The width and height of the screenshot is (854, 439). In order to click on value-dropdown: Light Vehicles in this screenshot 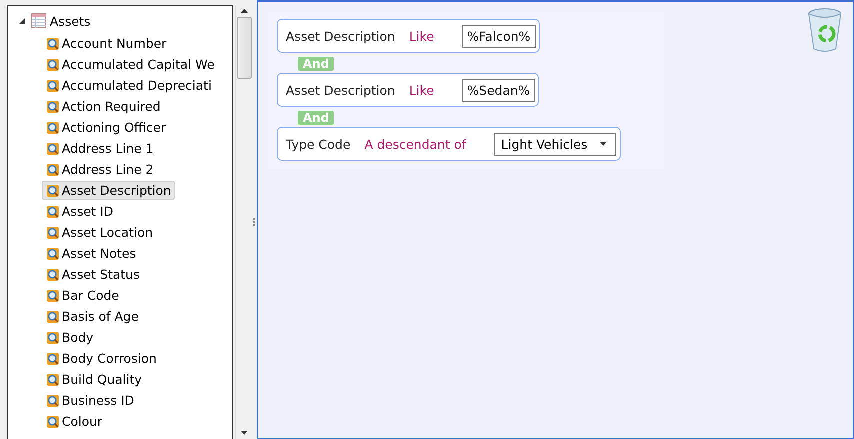, I will do `click(555, 144)`.